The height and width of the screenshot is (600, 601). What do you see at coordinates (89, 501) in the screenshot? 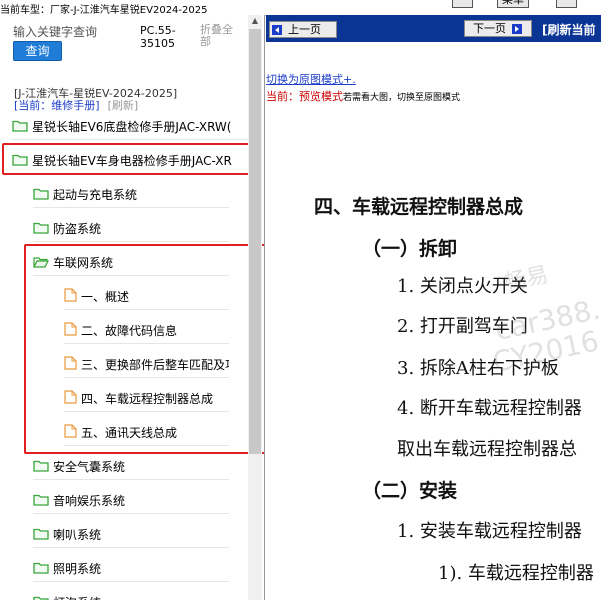
I see `tree-item-label: 音响娱乐系统` at bounding box center [89, 501].